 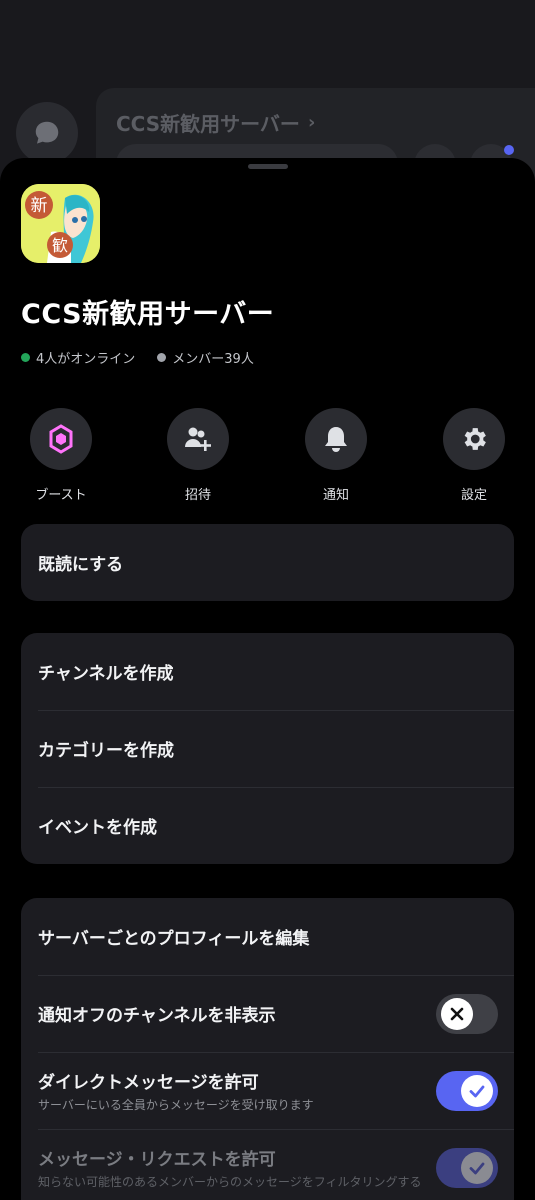 I want to click on settings-button, so click(x=474, y=439).